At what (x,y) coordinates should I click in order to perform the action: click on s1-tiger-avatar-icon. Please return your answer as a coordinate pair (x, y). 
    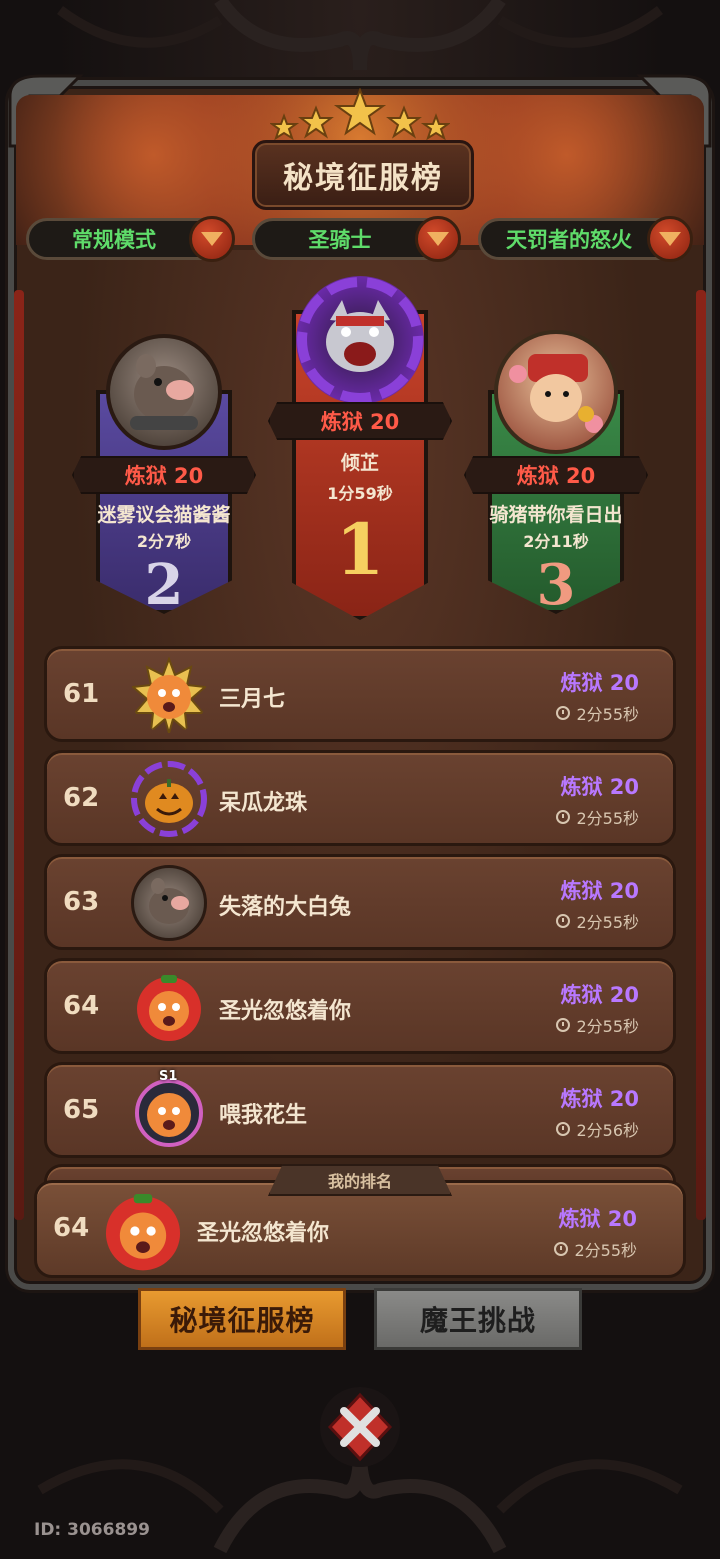
    Looking at the image, I should click on (169, 1111).